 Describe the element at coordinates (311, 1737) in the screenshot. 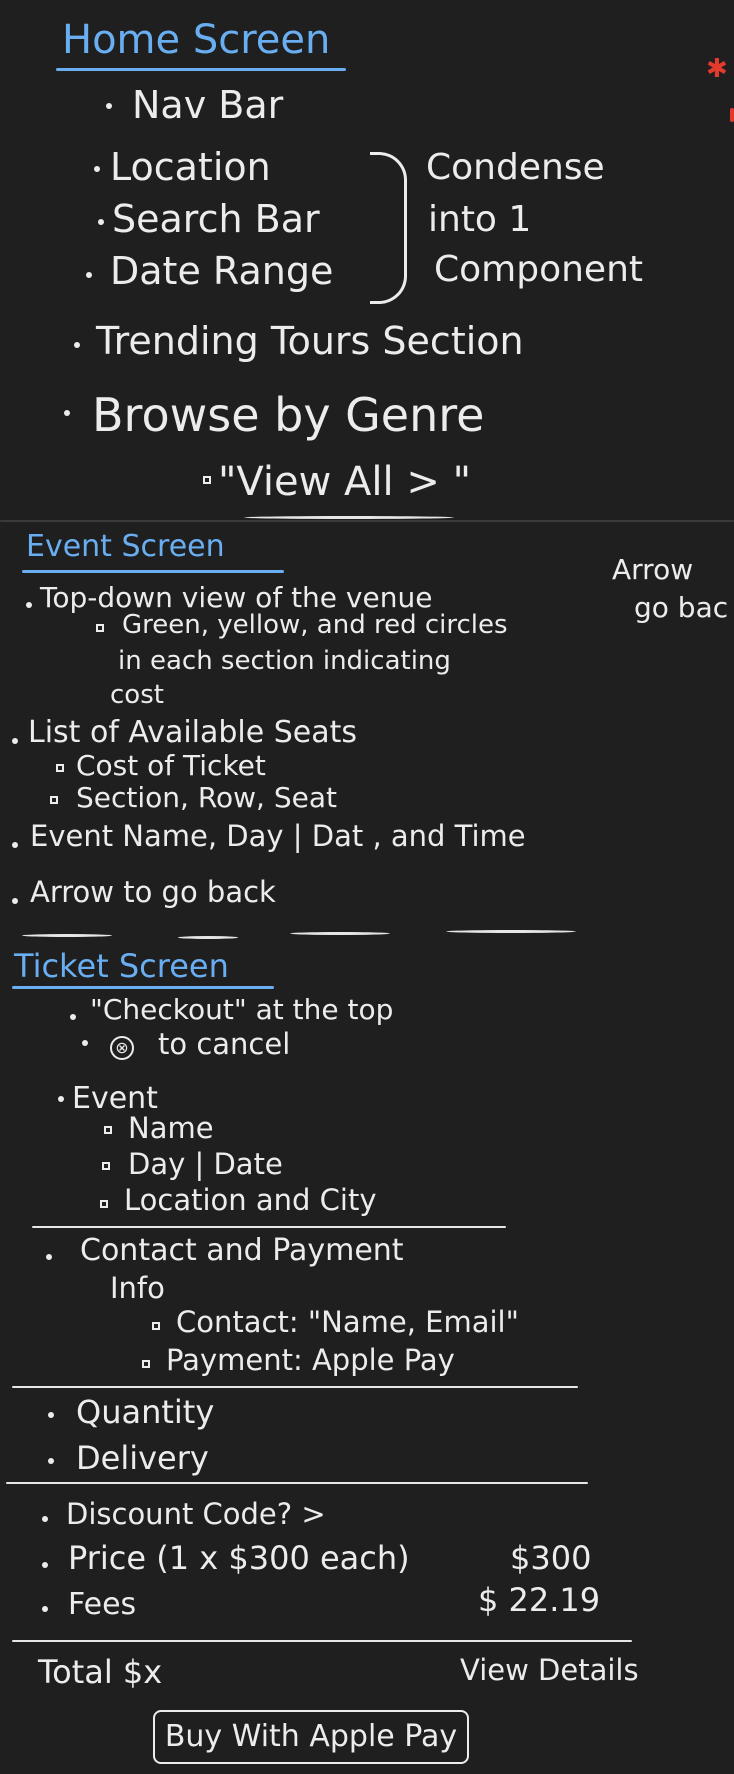

I see `buy-with-apple-pay-button: Buy With Apple Pay` at that location.